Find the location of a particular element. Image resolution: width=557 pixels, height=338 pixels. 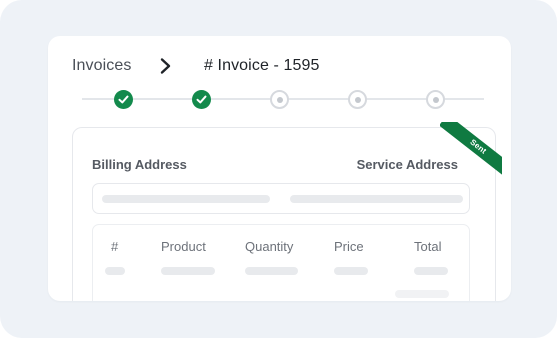

address-field is located at coordinates (281, 198).